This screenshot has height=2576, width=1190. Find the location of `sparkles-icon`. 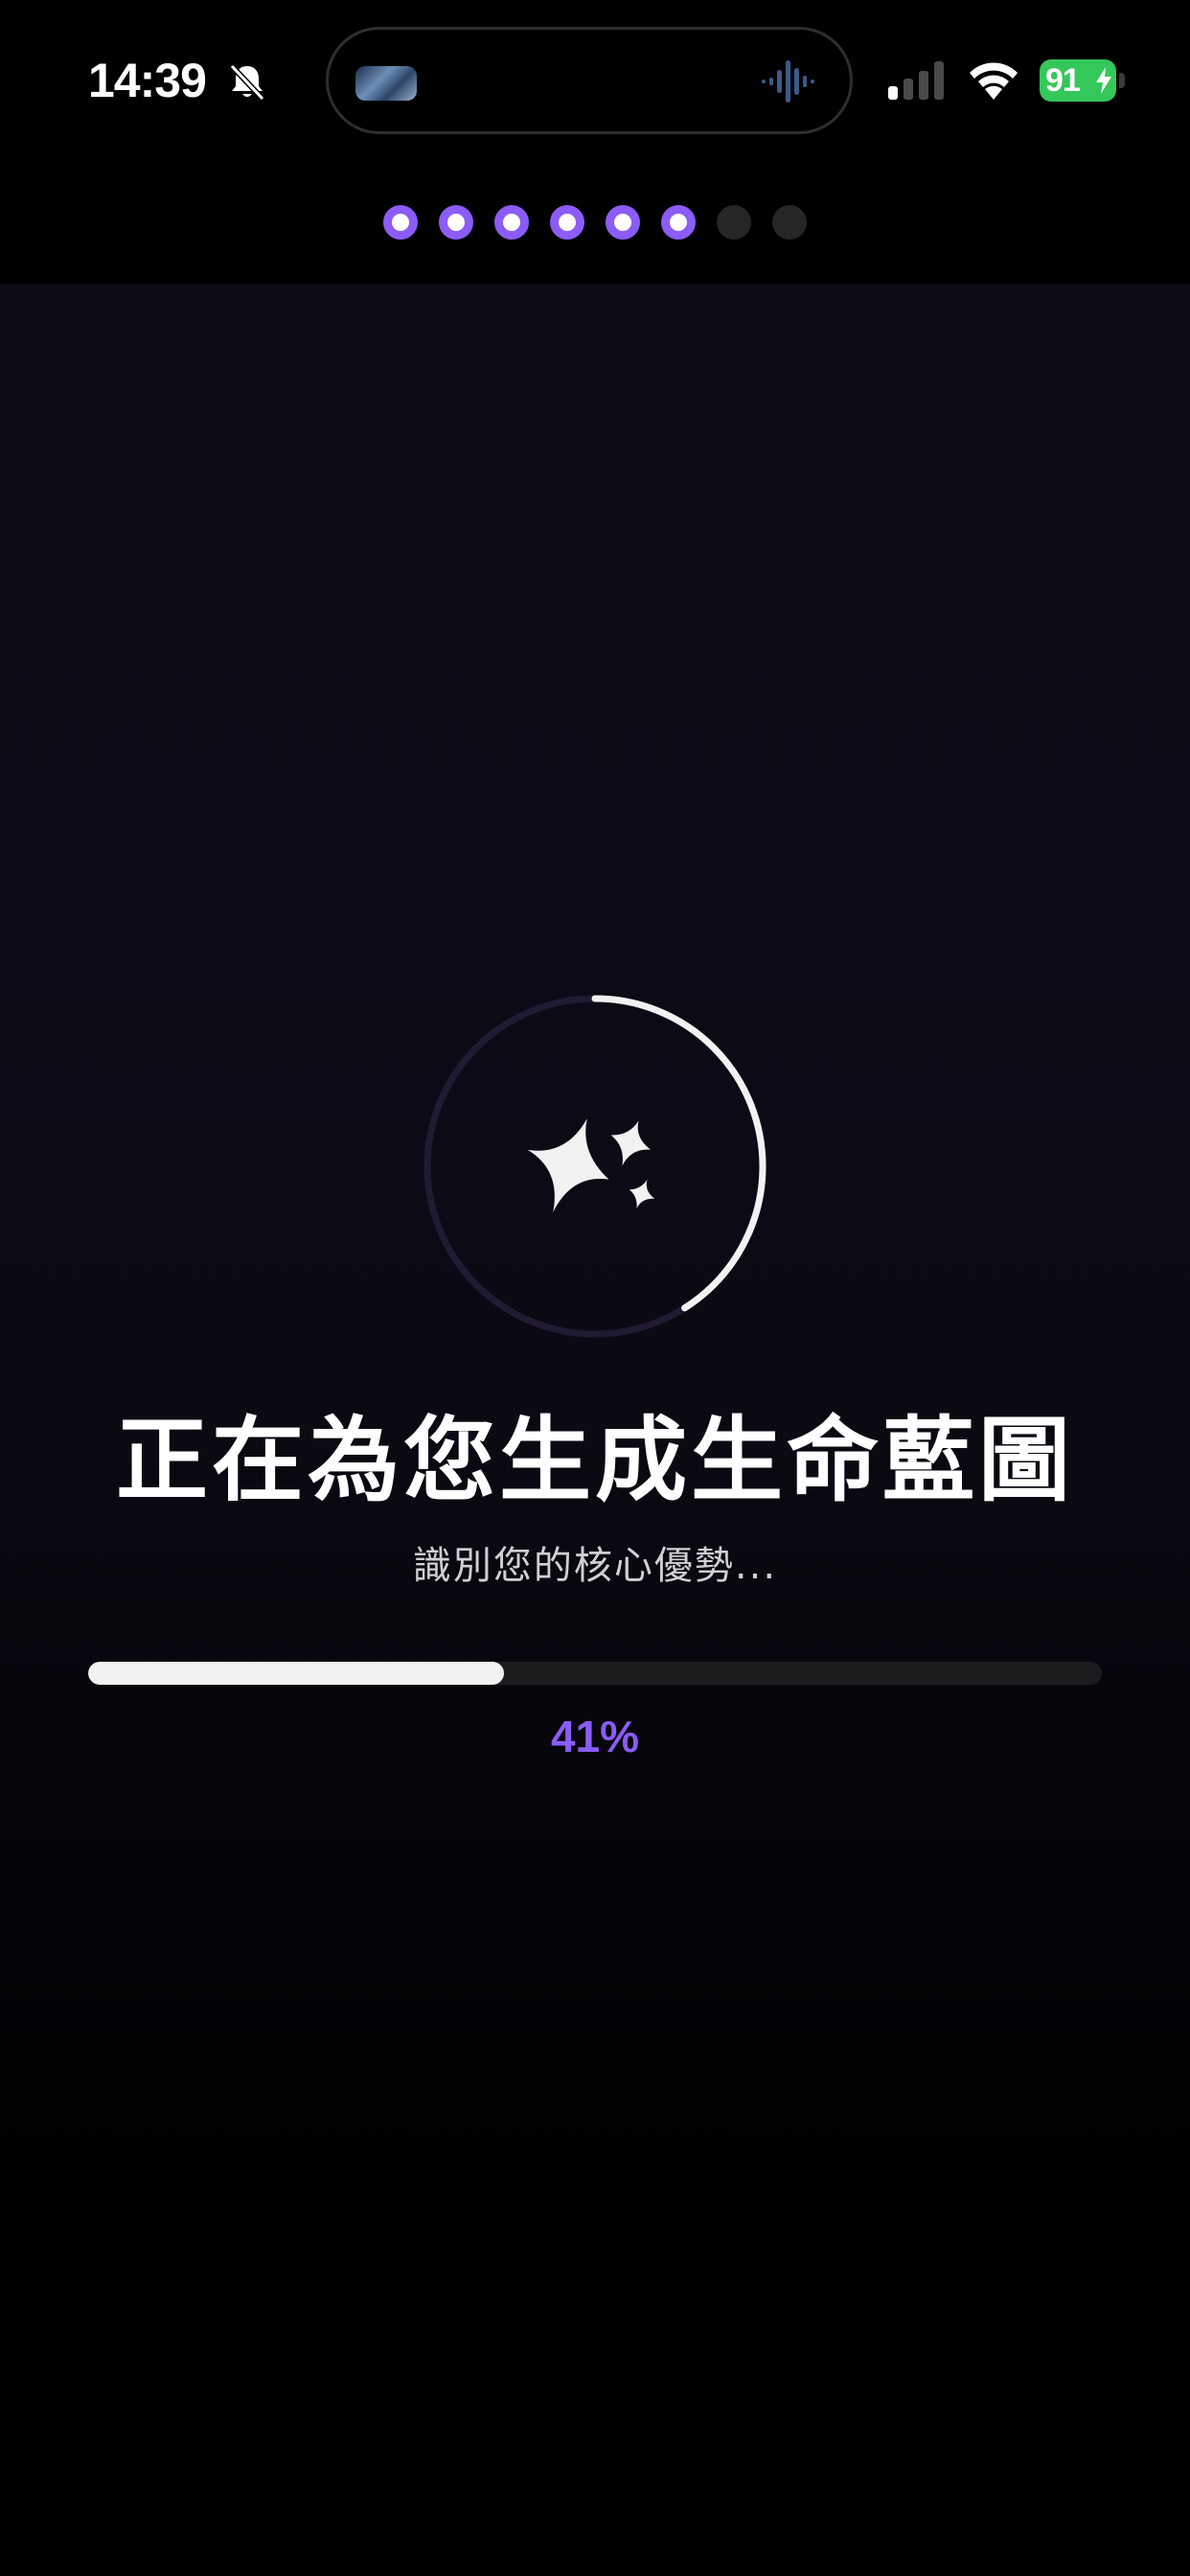

sparkles-icon is located at coordinates (591, 1165).